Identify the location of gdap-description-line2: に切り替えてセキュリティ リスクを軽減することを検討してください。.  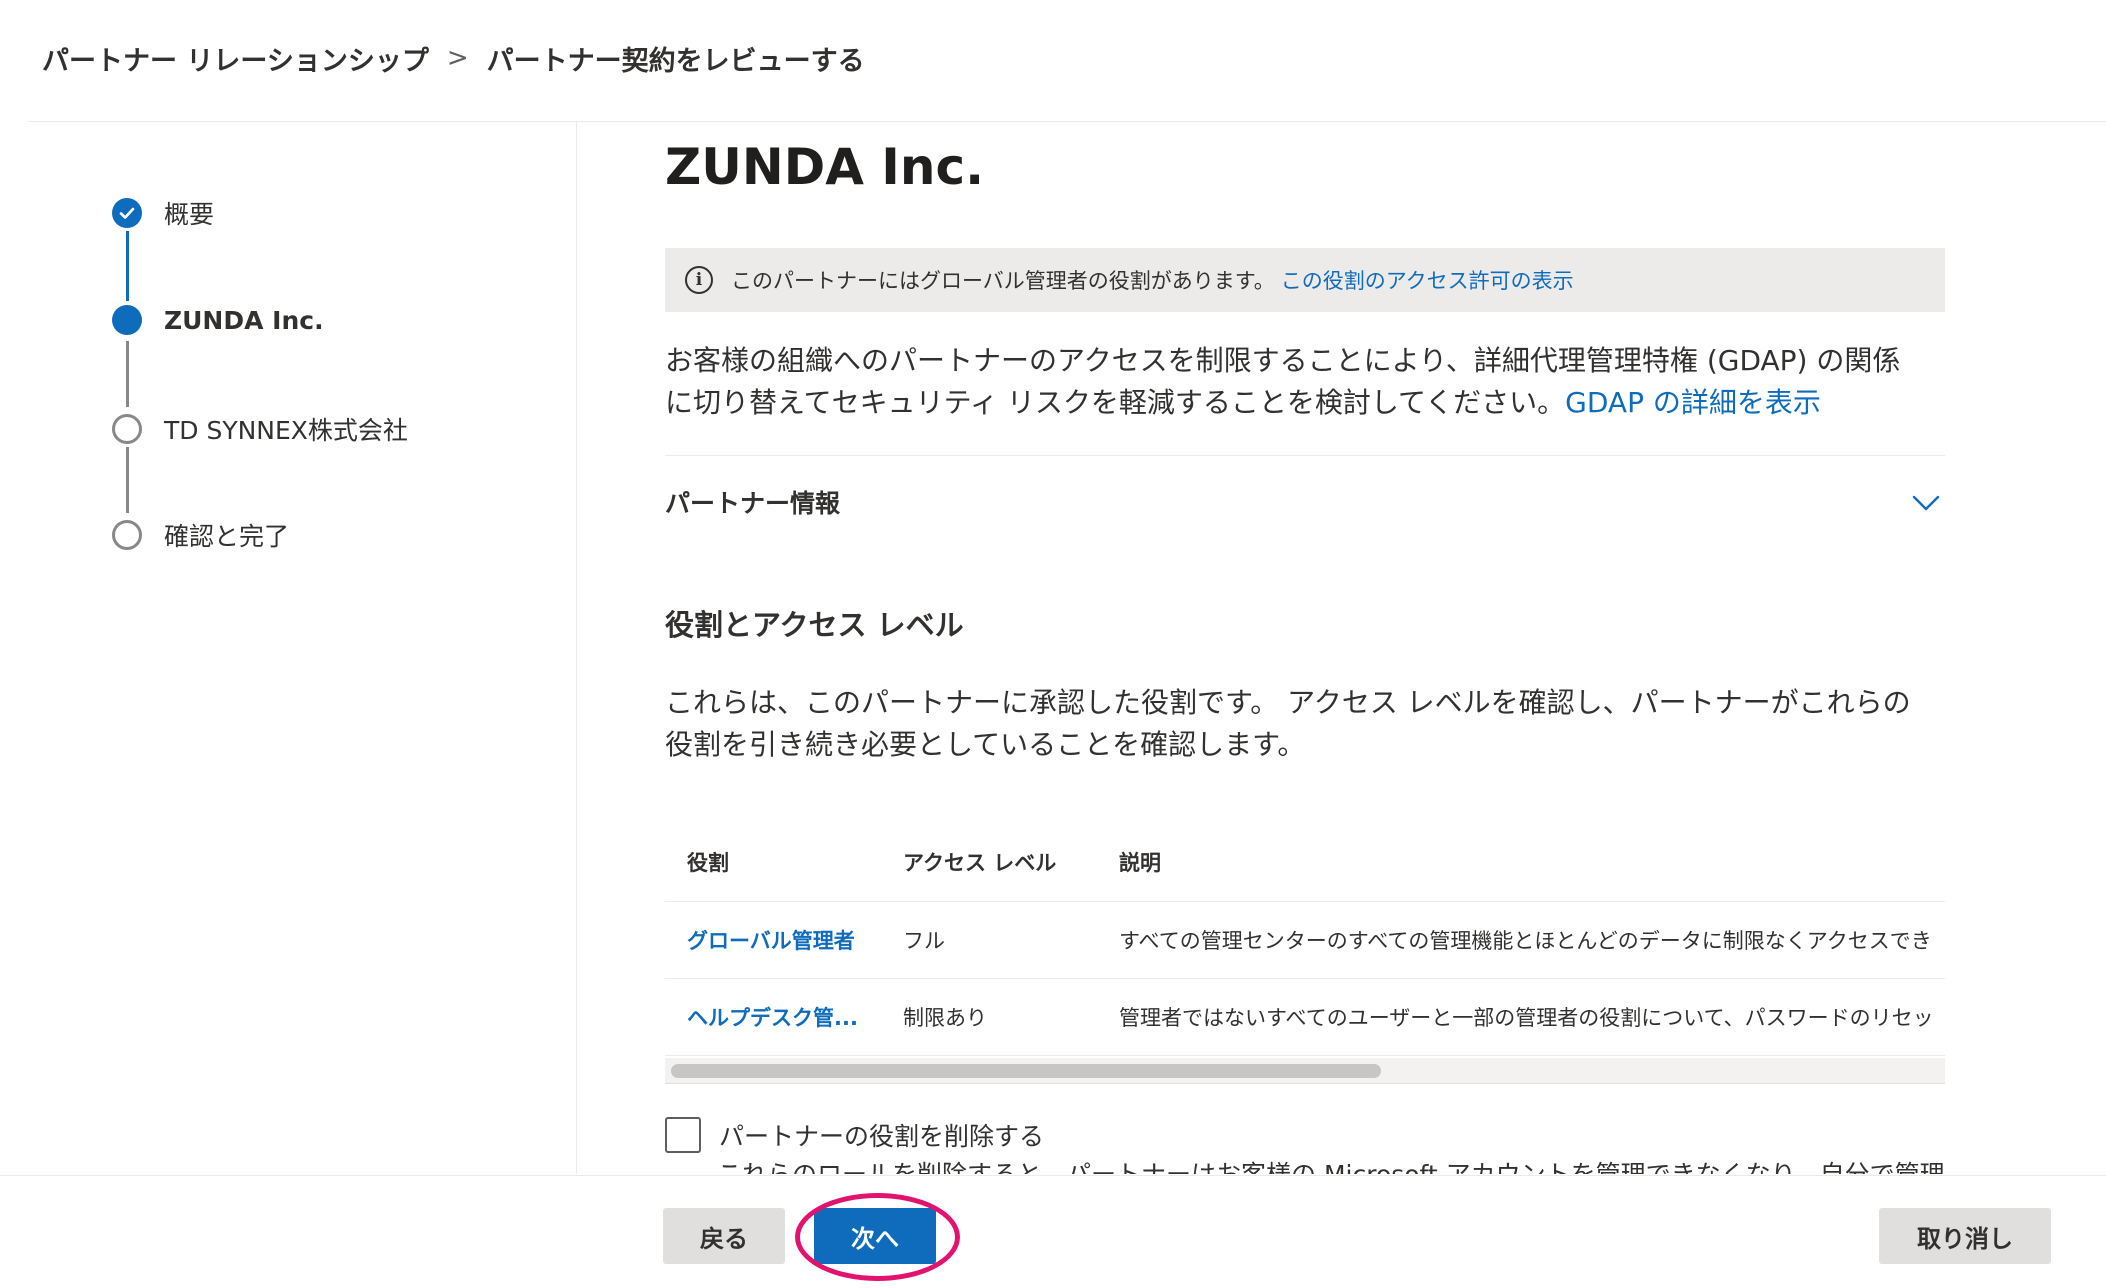
(1115, 402).